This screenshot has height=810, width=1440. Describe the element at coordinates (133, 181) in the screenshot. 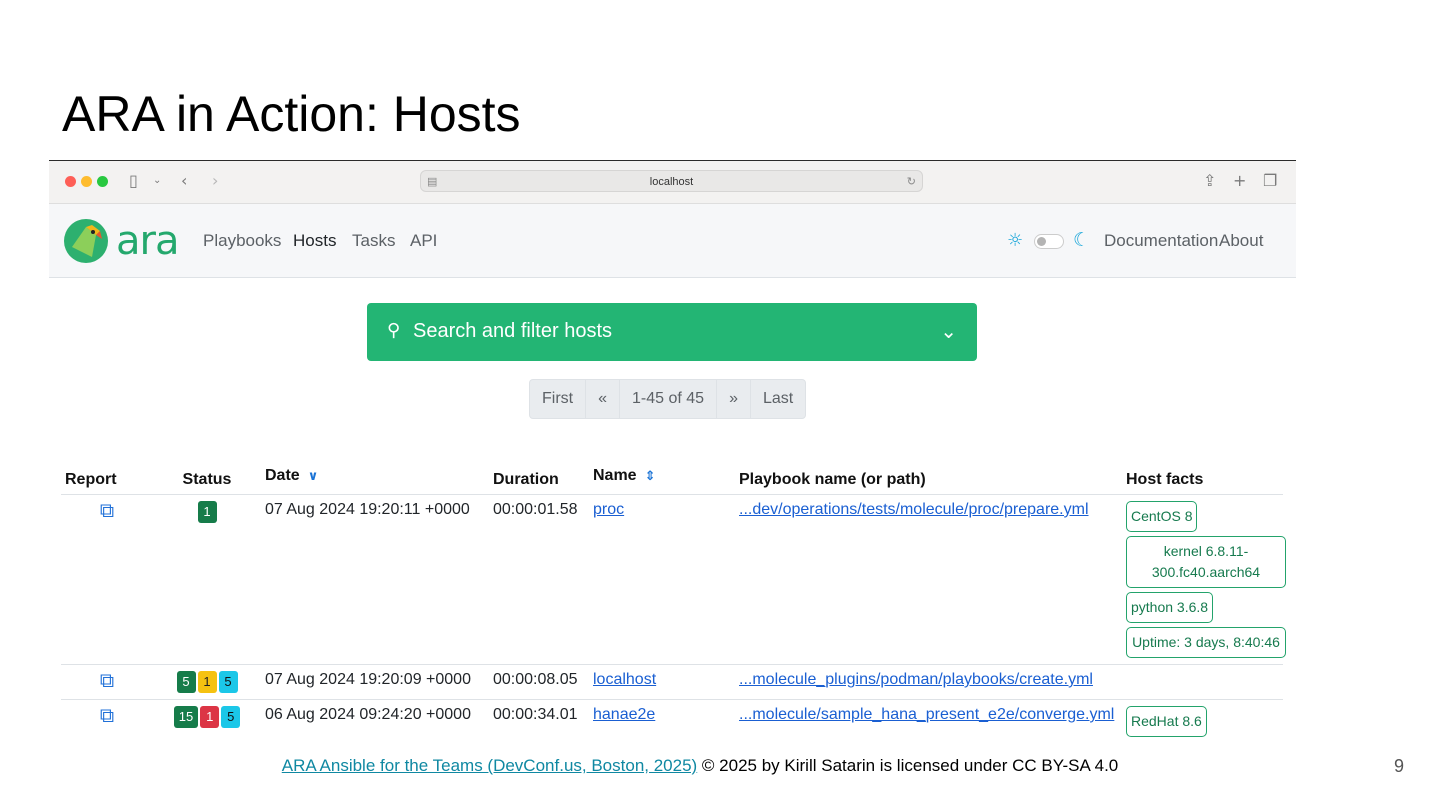

I see `sidebar-toggle-icon: ▯` at that location.